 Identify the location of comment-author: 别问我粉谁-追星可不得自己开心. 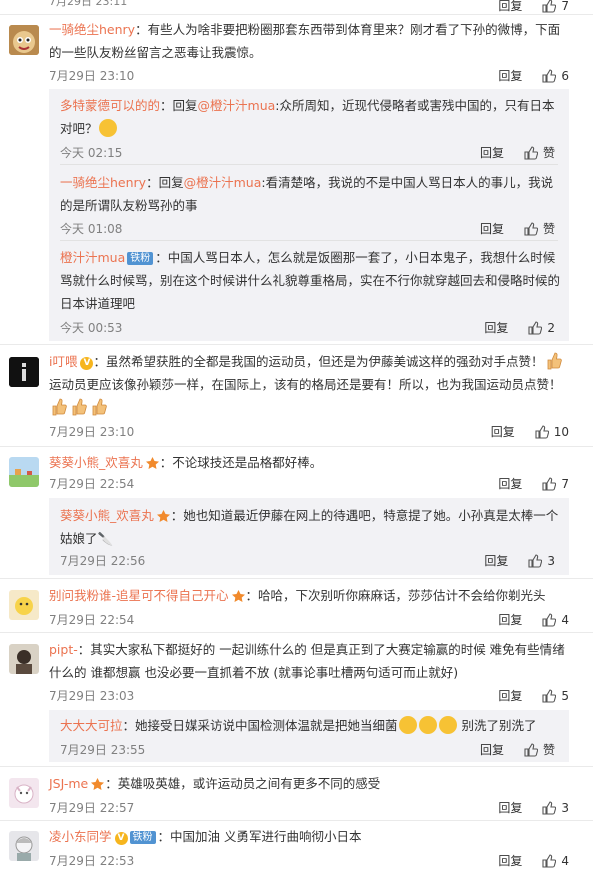
(139, 595).